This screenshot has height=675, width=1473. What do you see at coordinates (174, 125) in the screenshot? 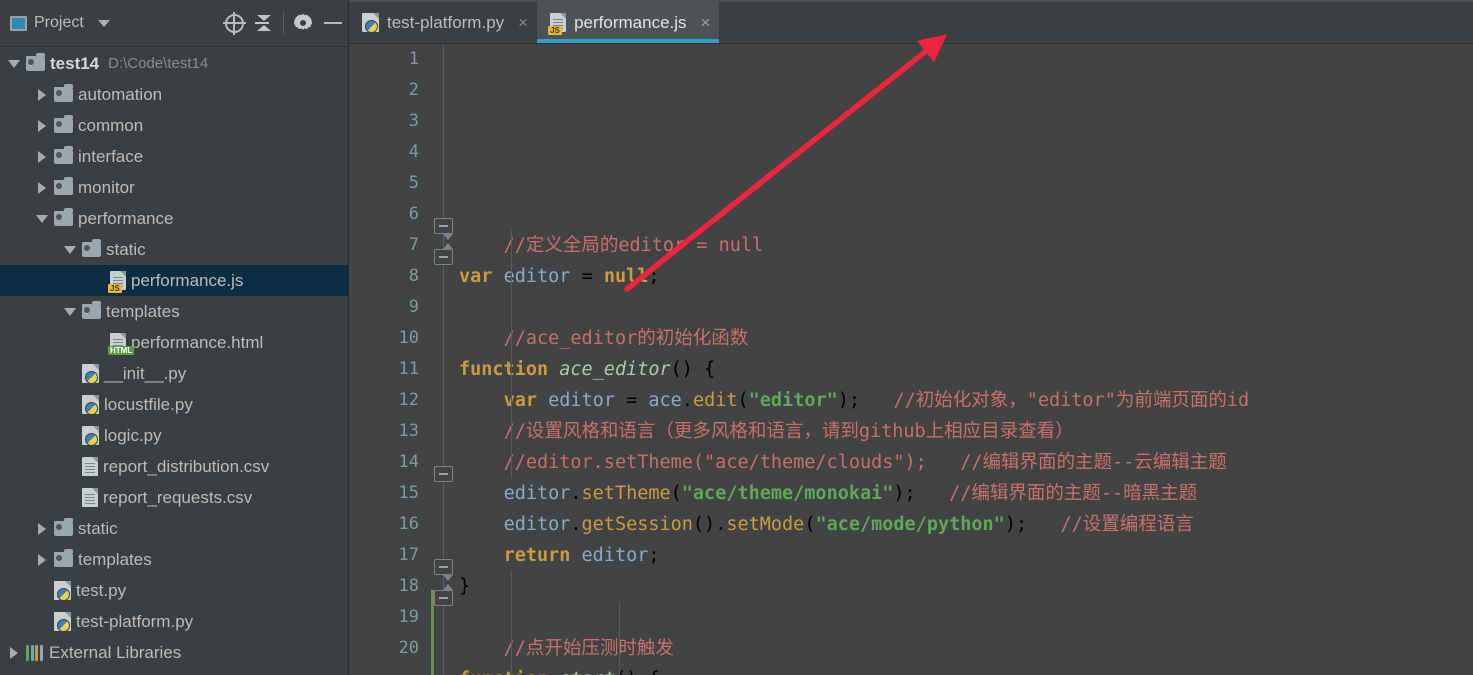
I see `tree-item-common: common` at bounding box center [174, 125].